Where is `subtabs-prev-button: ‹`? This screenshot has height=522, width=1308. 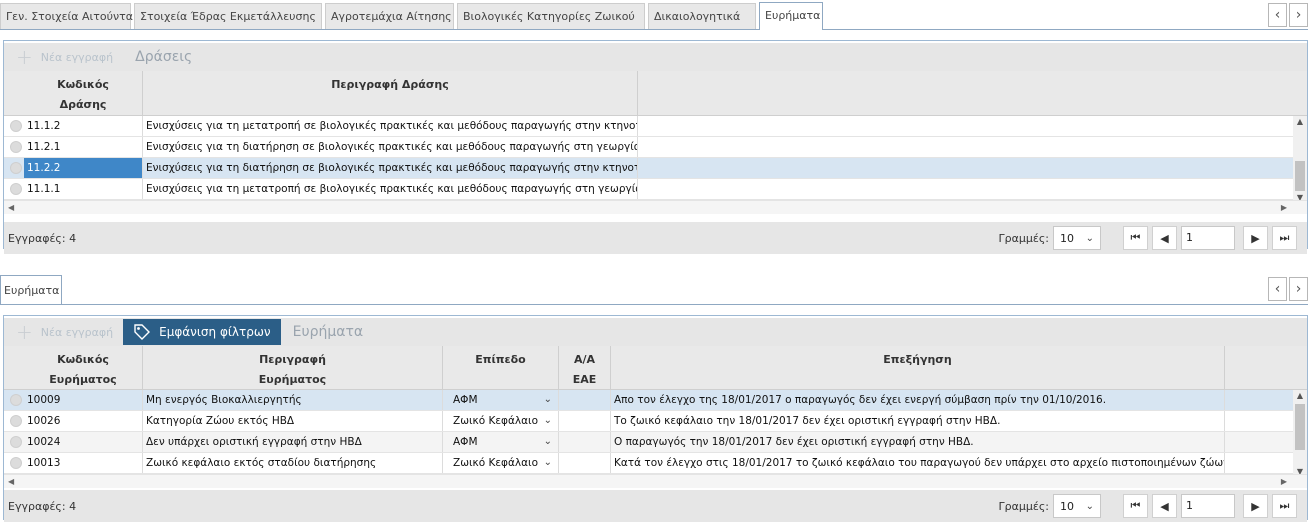 subtabs-prev-button: ‹ is located at coordinates (1277, 289).